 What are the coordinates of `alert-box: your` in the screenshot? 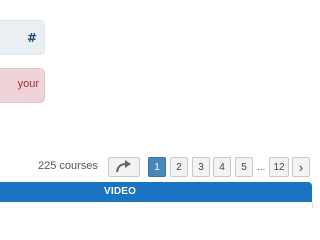 It's located at (22, 85).